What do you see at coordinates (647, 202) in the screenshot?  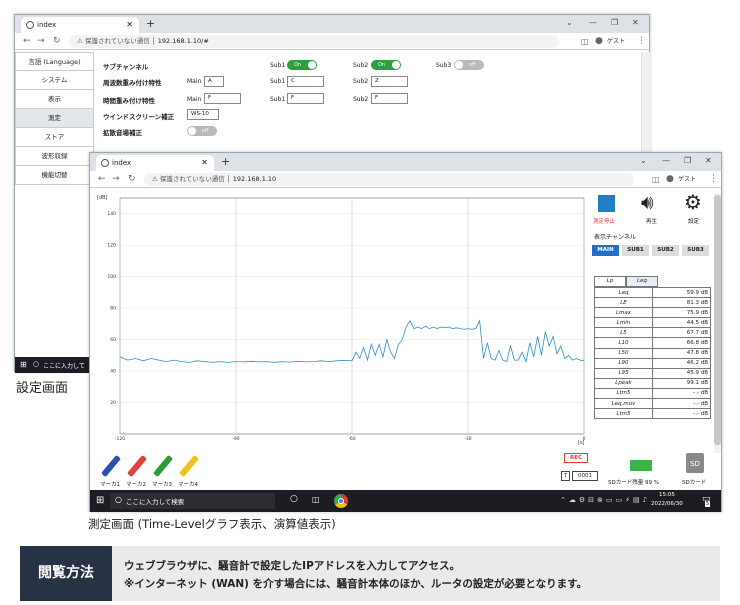 I see `speaker-icon: 🔊︎` at bounding box center [647, 202].